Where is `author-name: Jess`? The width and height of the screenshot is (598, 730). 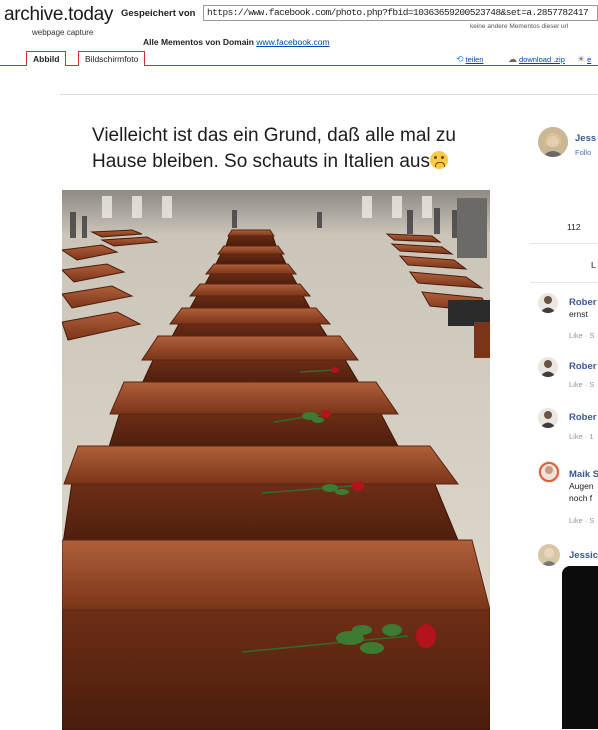
author-name: Jess is located at coordinates (585, 138).